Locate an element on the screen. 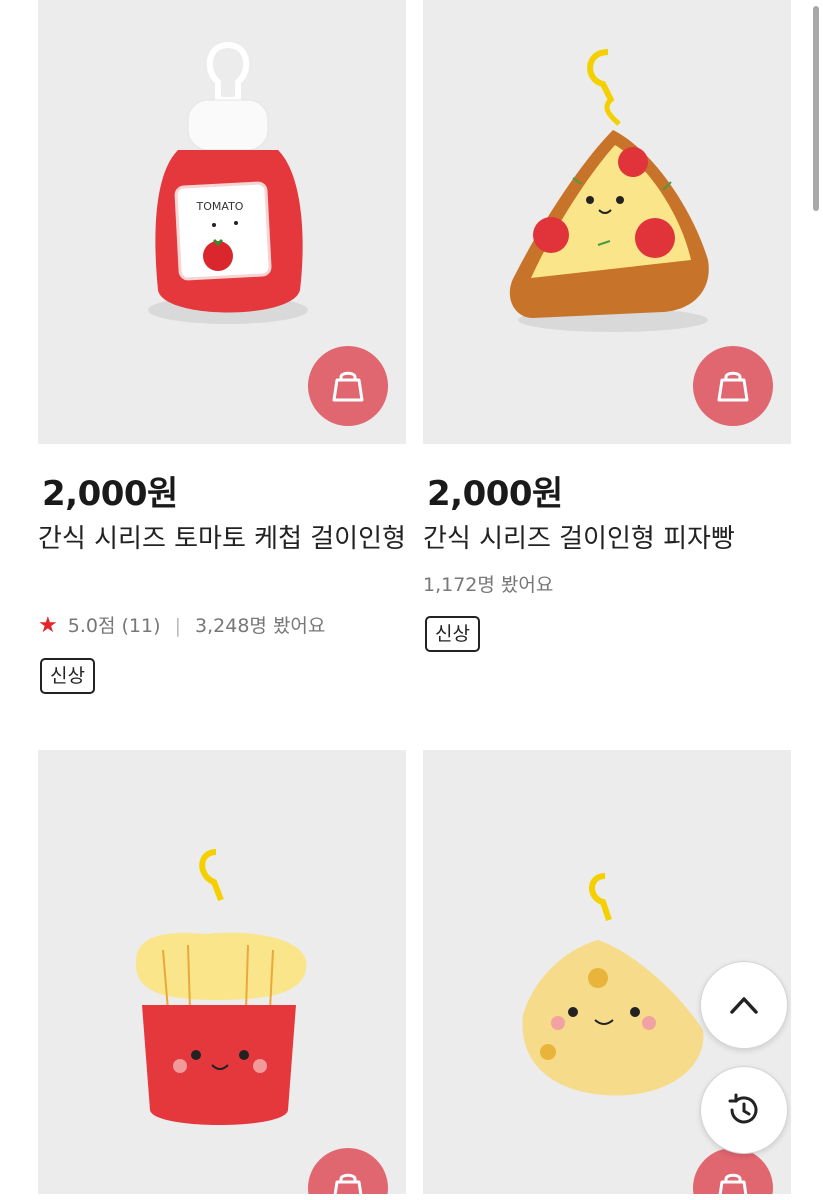 The image size is (823, 1200). scrollbar-thumb is located at coordinates (816, 108).